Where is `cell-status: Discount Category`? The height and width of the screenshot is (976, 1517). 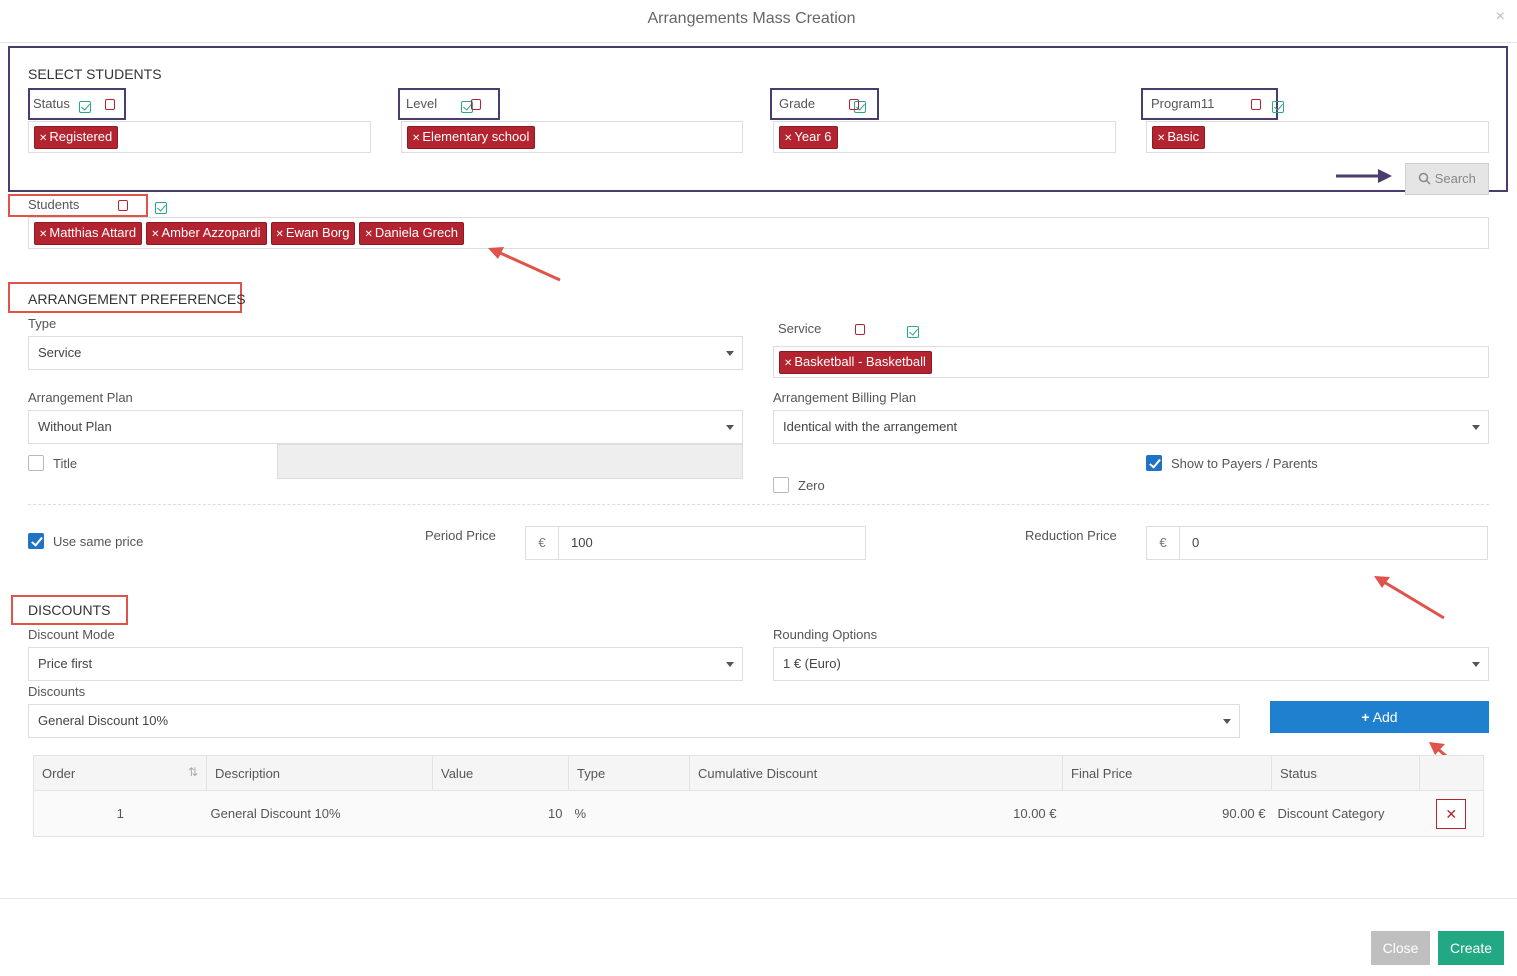
cell-status: Discount Category is located at coordinates (1345, 813).